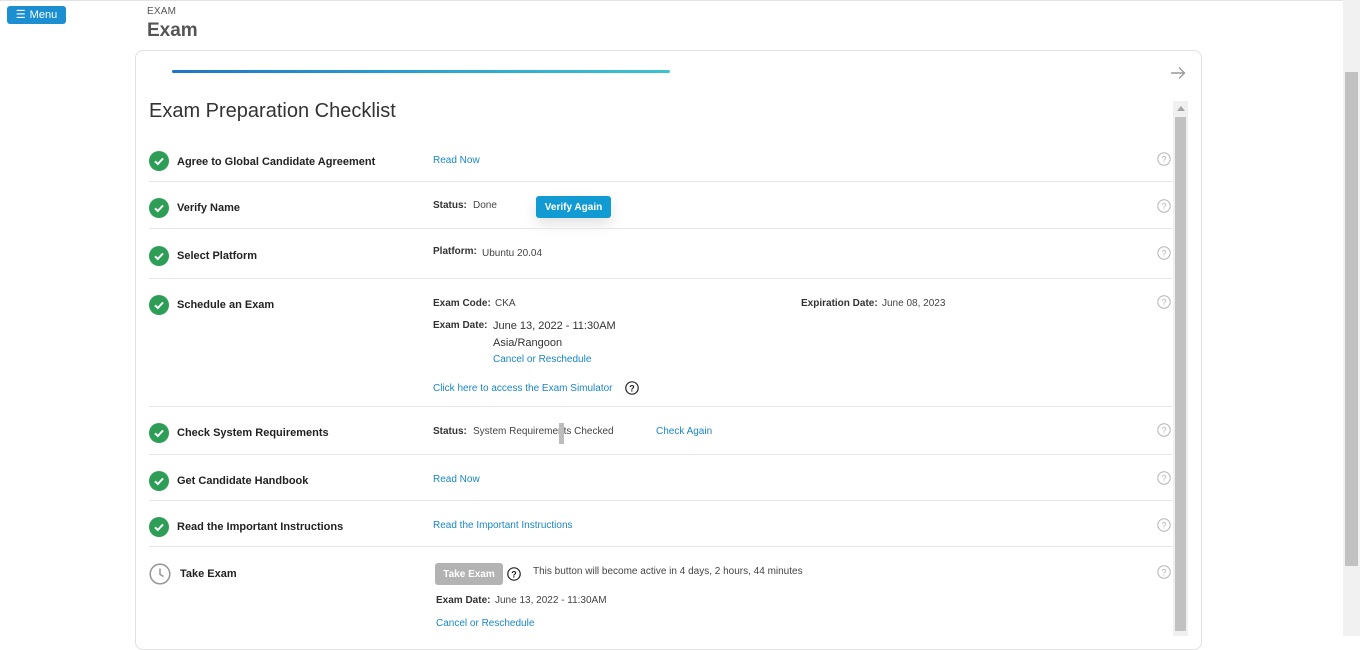 Image resolution: width=1360 pixels, height=650 pixels. I want to click on top-border, so click(671, 0).